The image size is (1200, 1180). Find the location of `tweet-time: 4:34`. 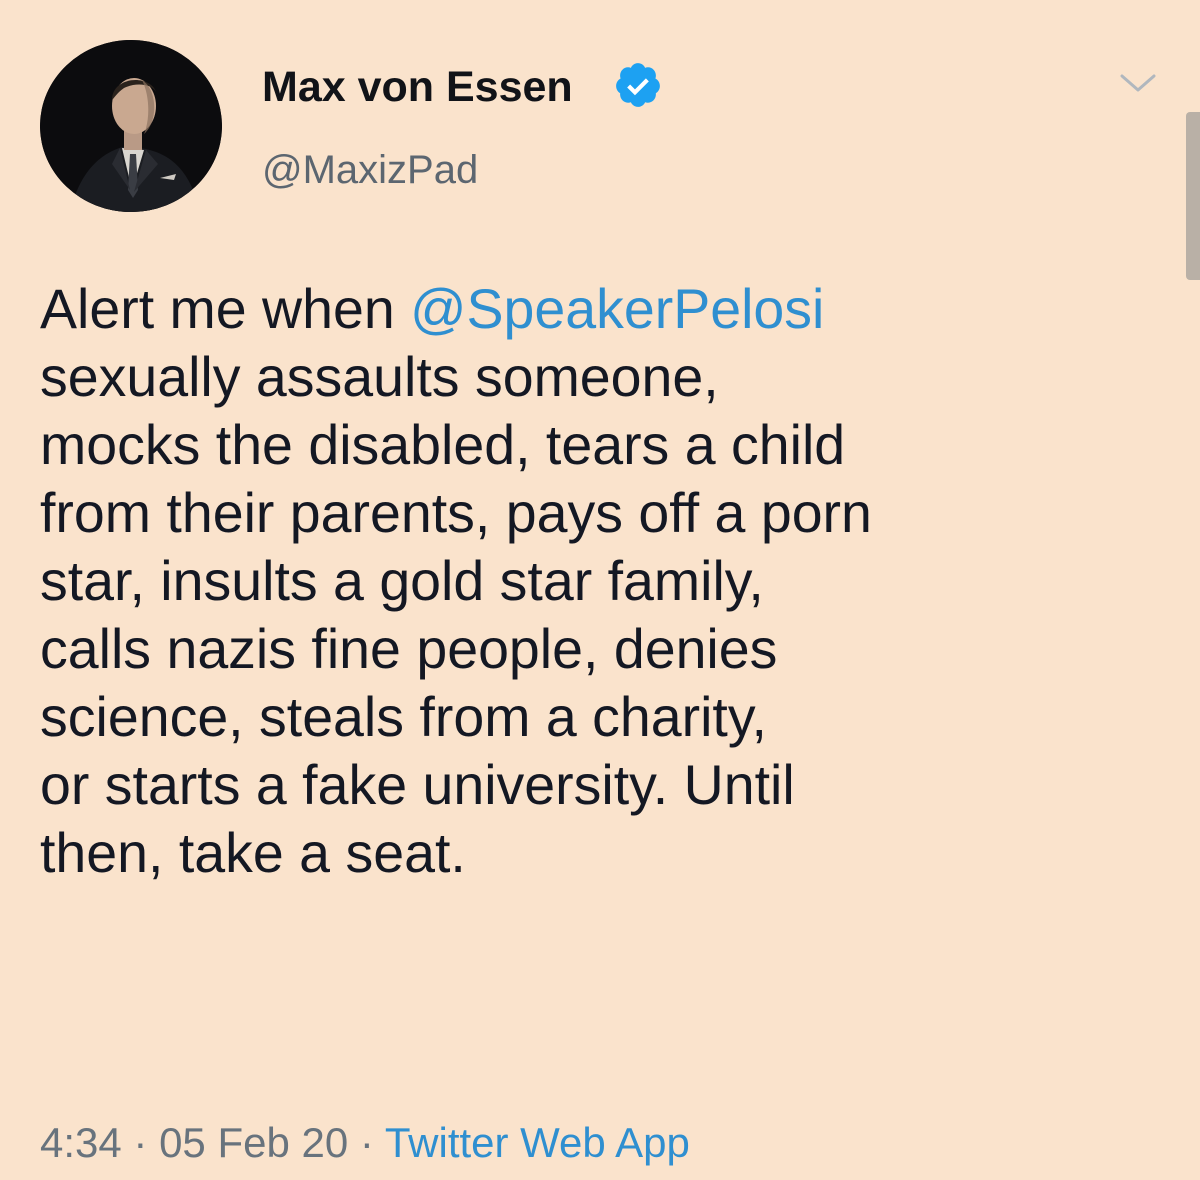

tweet-time: 4:34 is located at coordinates (81, 1142).